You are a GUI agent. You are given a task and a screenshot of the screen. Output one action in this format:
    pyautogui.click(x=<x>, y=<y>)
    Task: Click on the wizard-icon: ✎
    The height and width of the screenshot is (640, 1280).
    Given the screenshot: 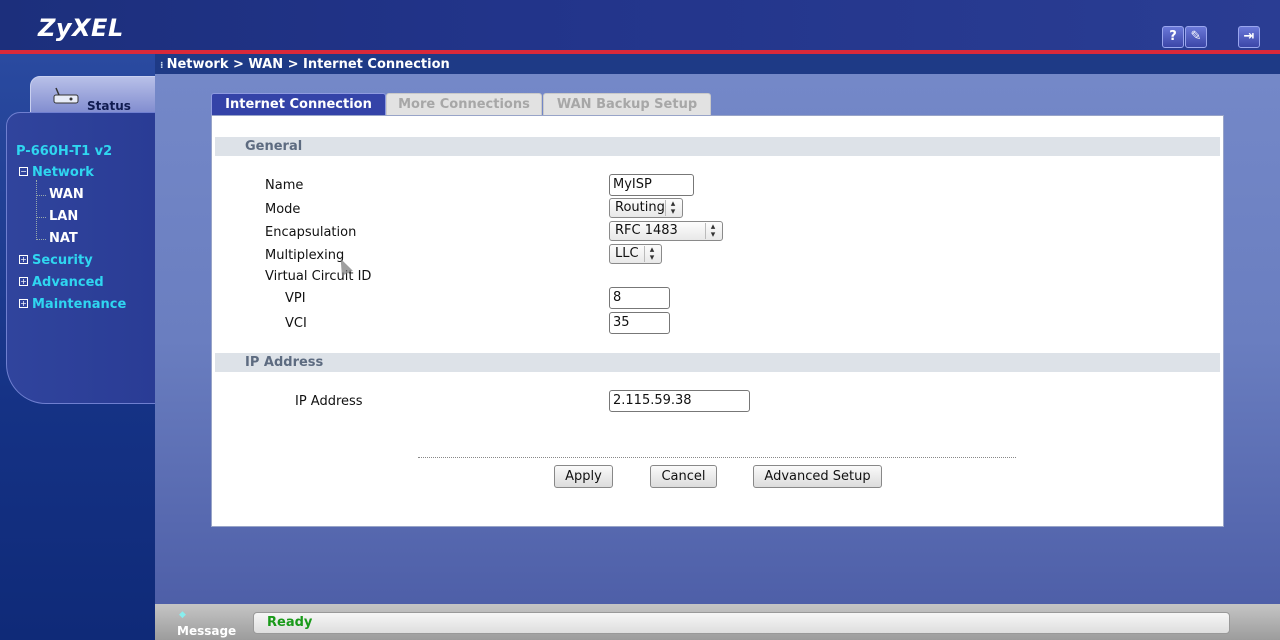 What is the action you would take?
    pyautogui.click(x=1196, y=37)
    